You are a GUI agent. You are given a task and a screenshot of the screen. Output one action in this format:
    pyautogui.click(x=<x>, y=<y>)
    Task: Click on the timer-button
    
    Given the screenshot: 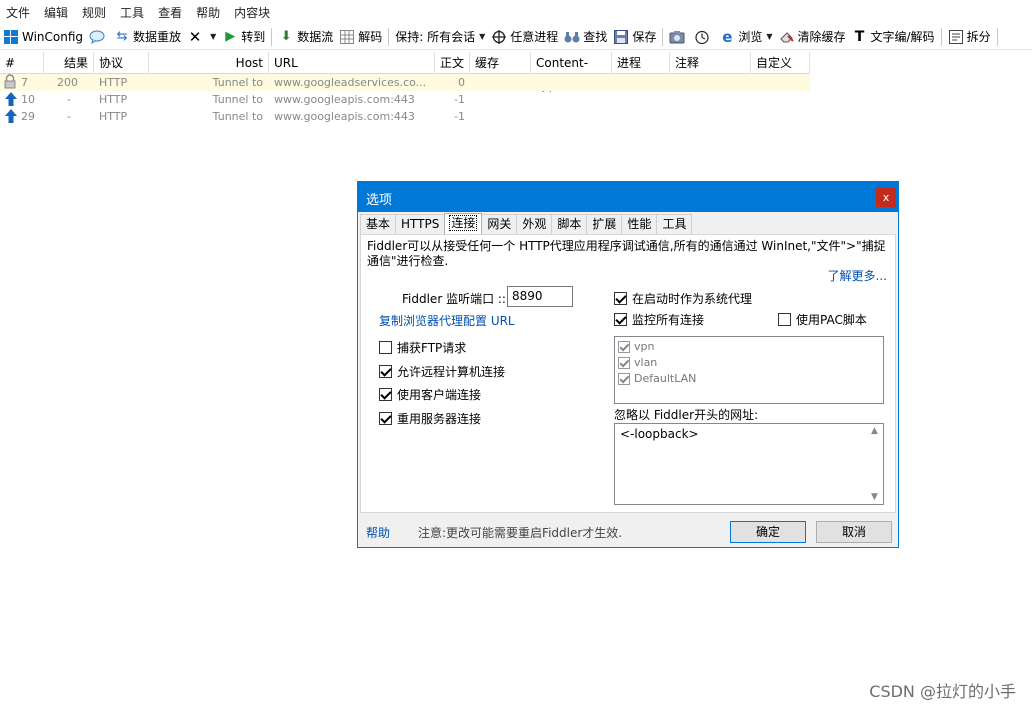 What is the action you would take?
    pyautogui.click(x=703, y=37)
    